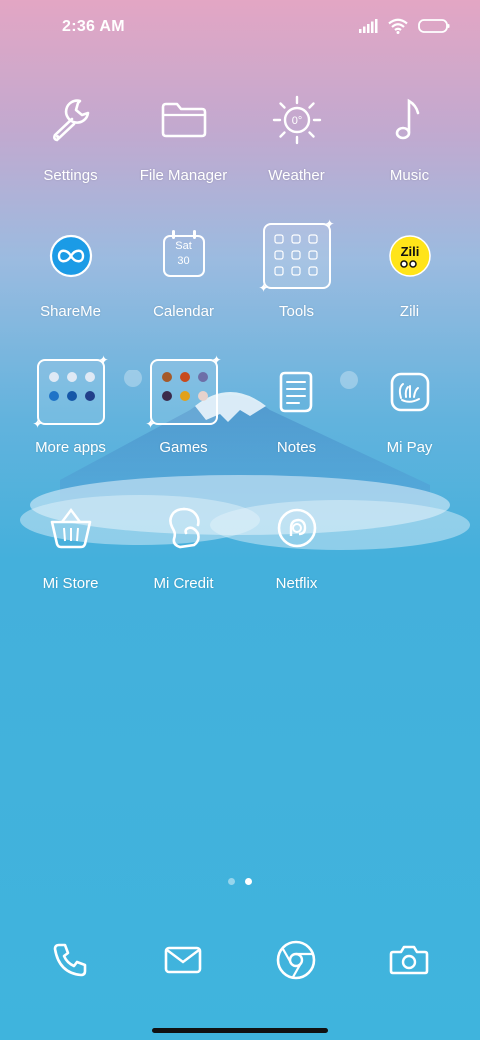 The height and width of the screenshot is (1040, 480). I want to click on page-dot, so click(231, 881).